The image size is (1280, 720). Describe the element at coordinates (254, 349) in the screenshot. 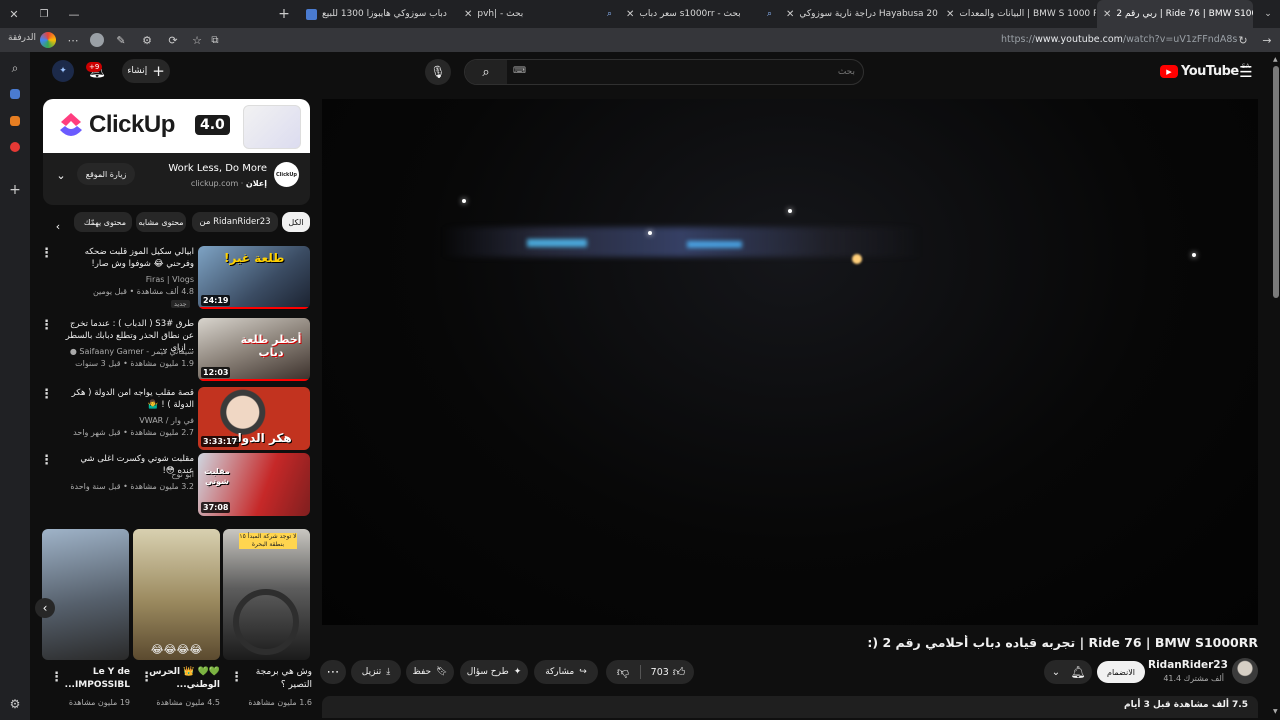

I see `video-thumbnail: أخطر طلعة دباب 12:03` at that location.